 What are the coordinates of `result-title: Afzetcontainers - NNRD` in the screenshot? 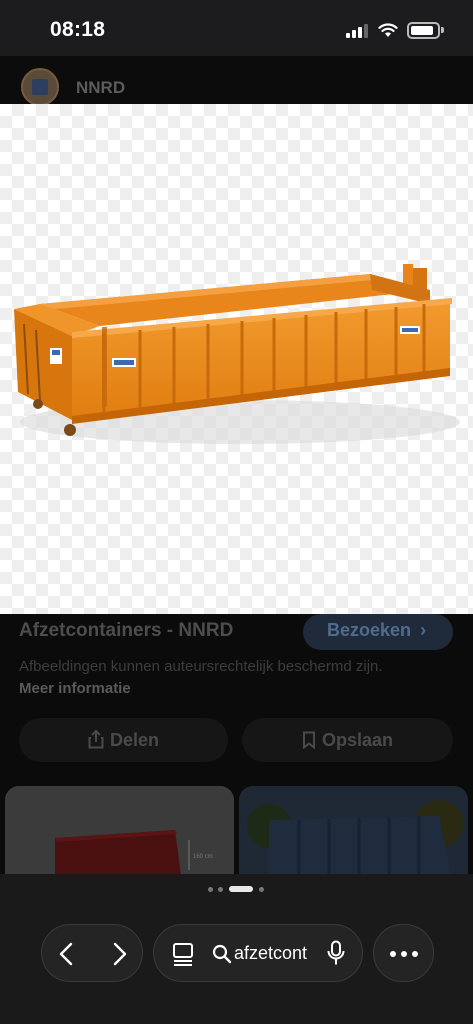 It's located at (126, 631).